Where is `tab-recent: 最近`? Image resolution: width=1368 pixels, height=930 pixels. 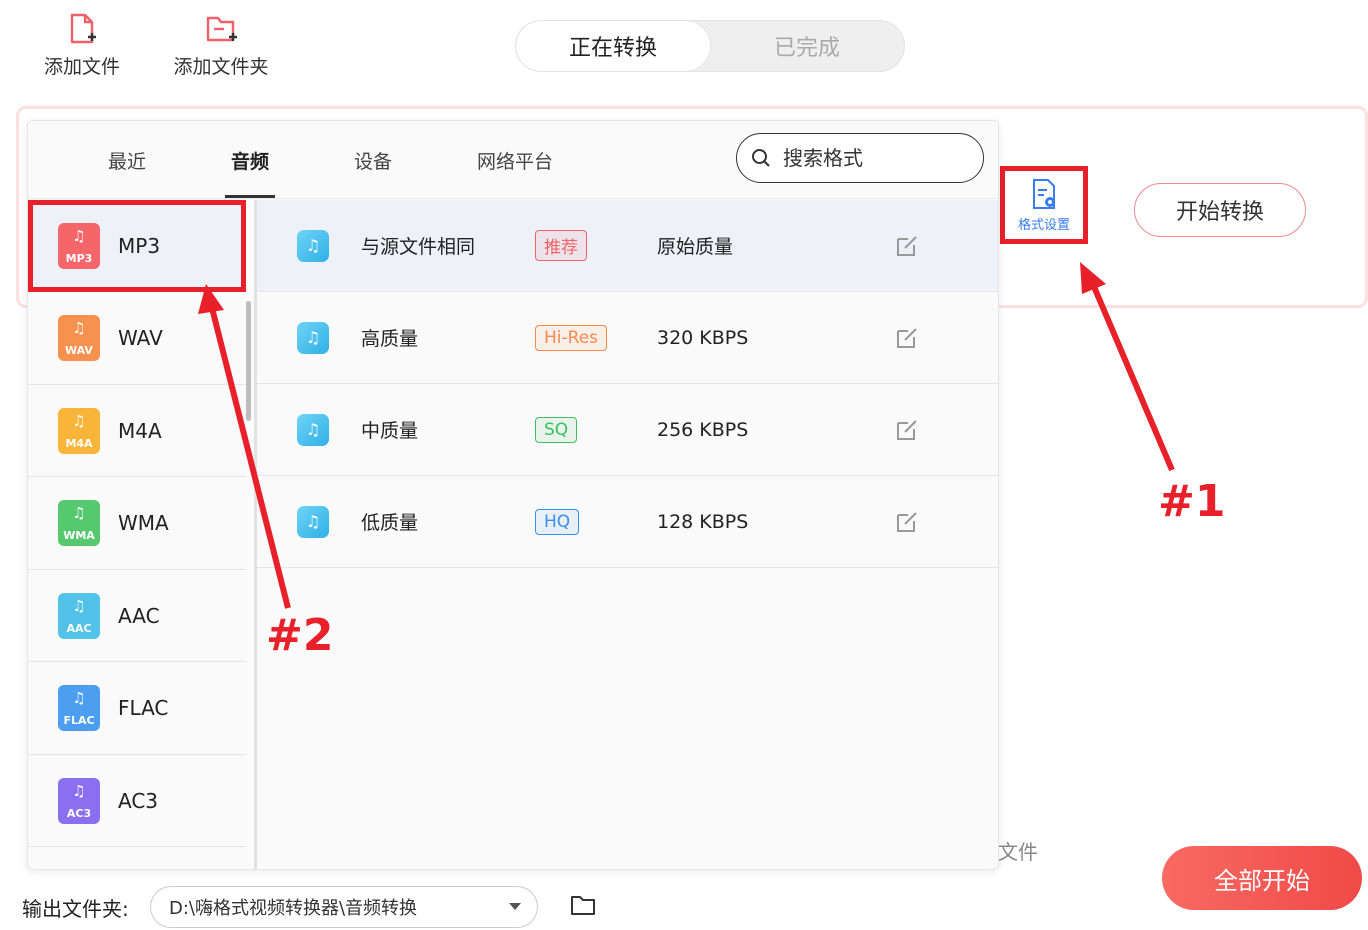
tab-recent: 最近 is located at coordinates (127, 160).